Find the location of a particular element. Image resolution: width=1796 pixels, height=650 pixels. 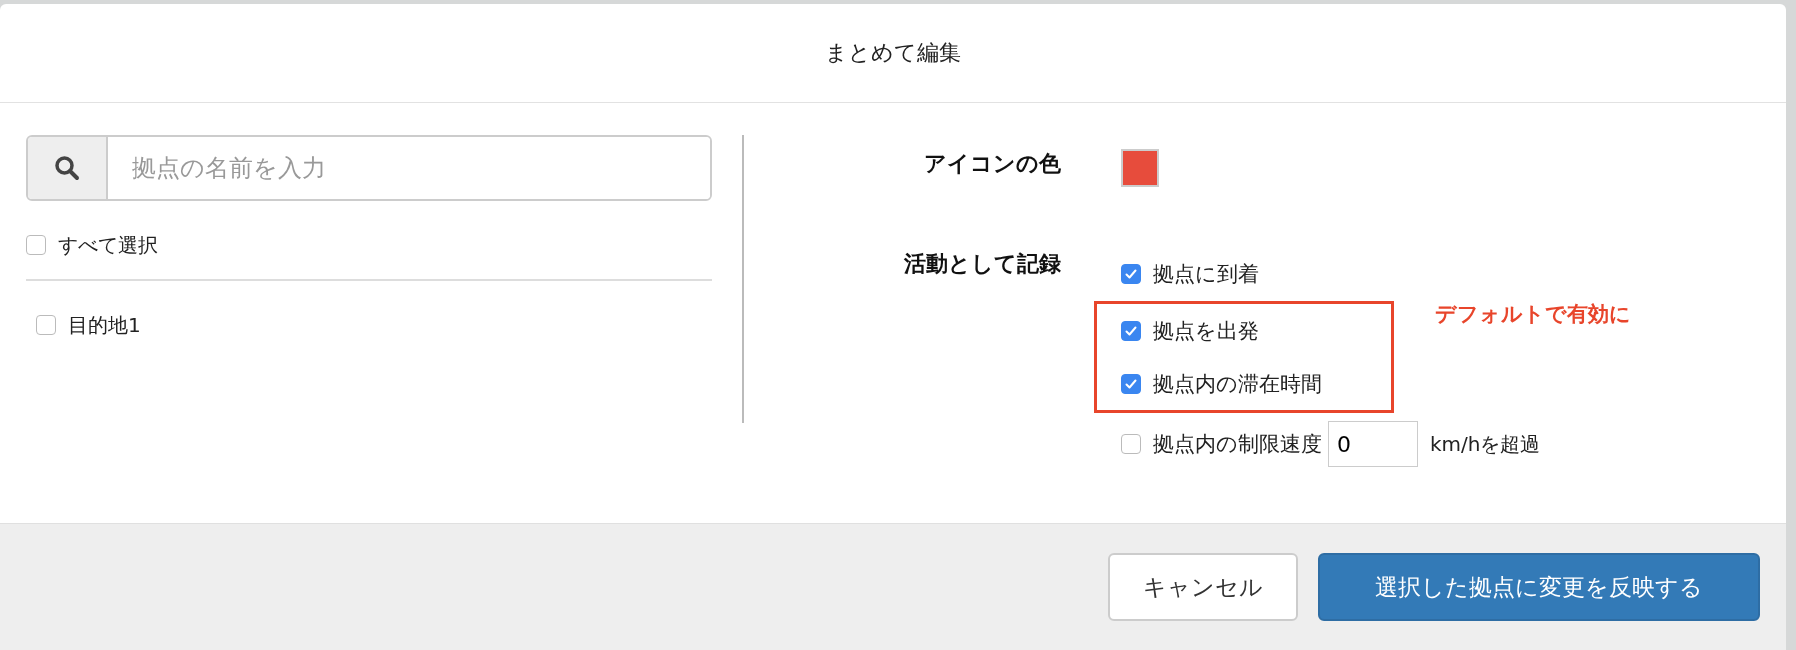

speed-input: 0 is located at coordinates (1373, 444).